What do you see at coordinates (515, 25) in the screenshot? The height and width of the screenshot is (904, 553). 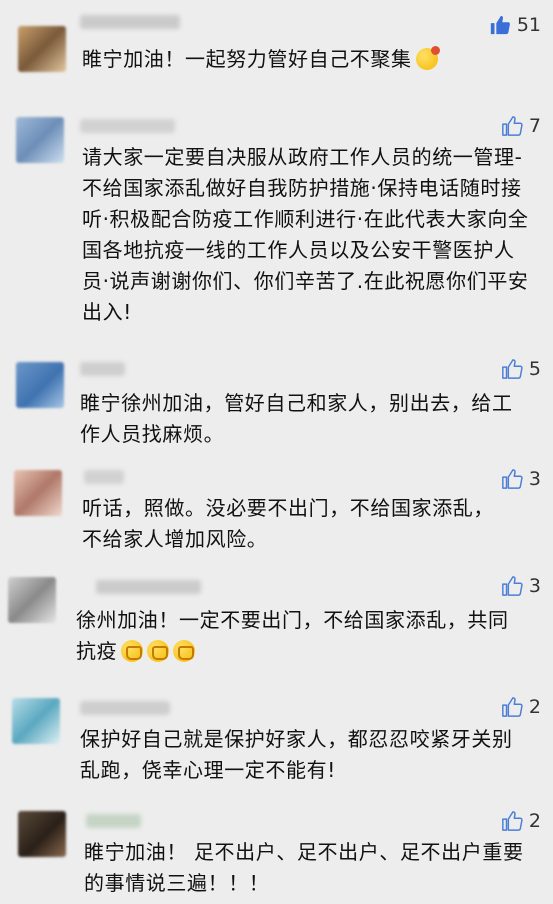 I see `like-button: 51` at bounding box center [515, 25].